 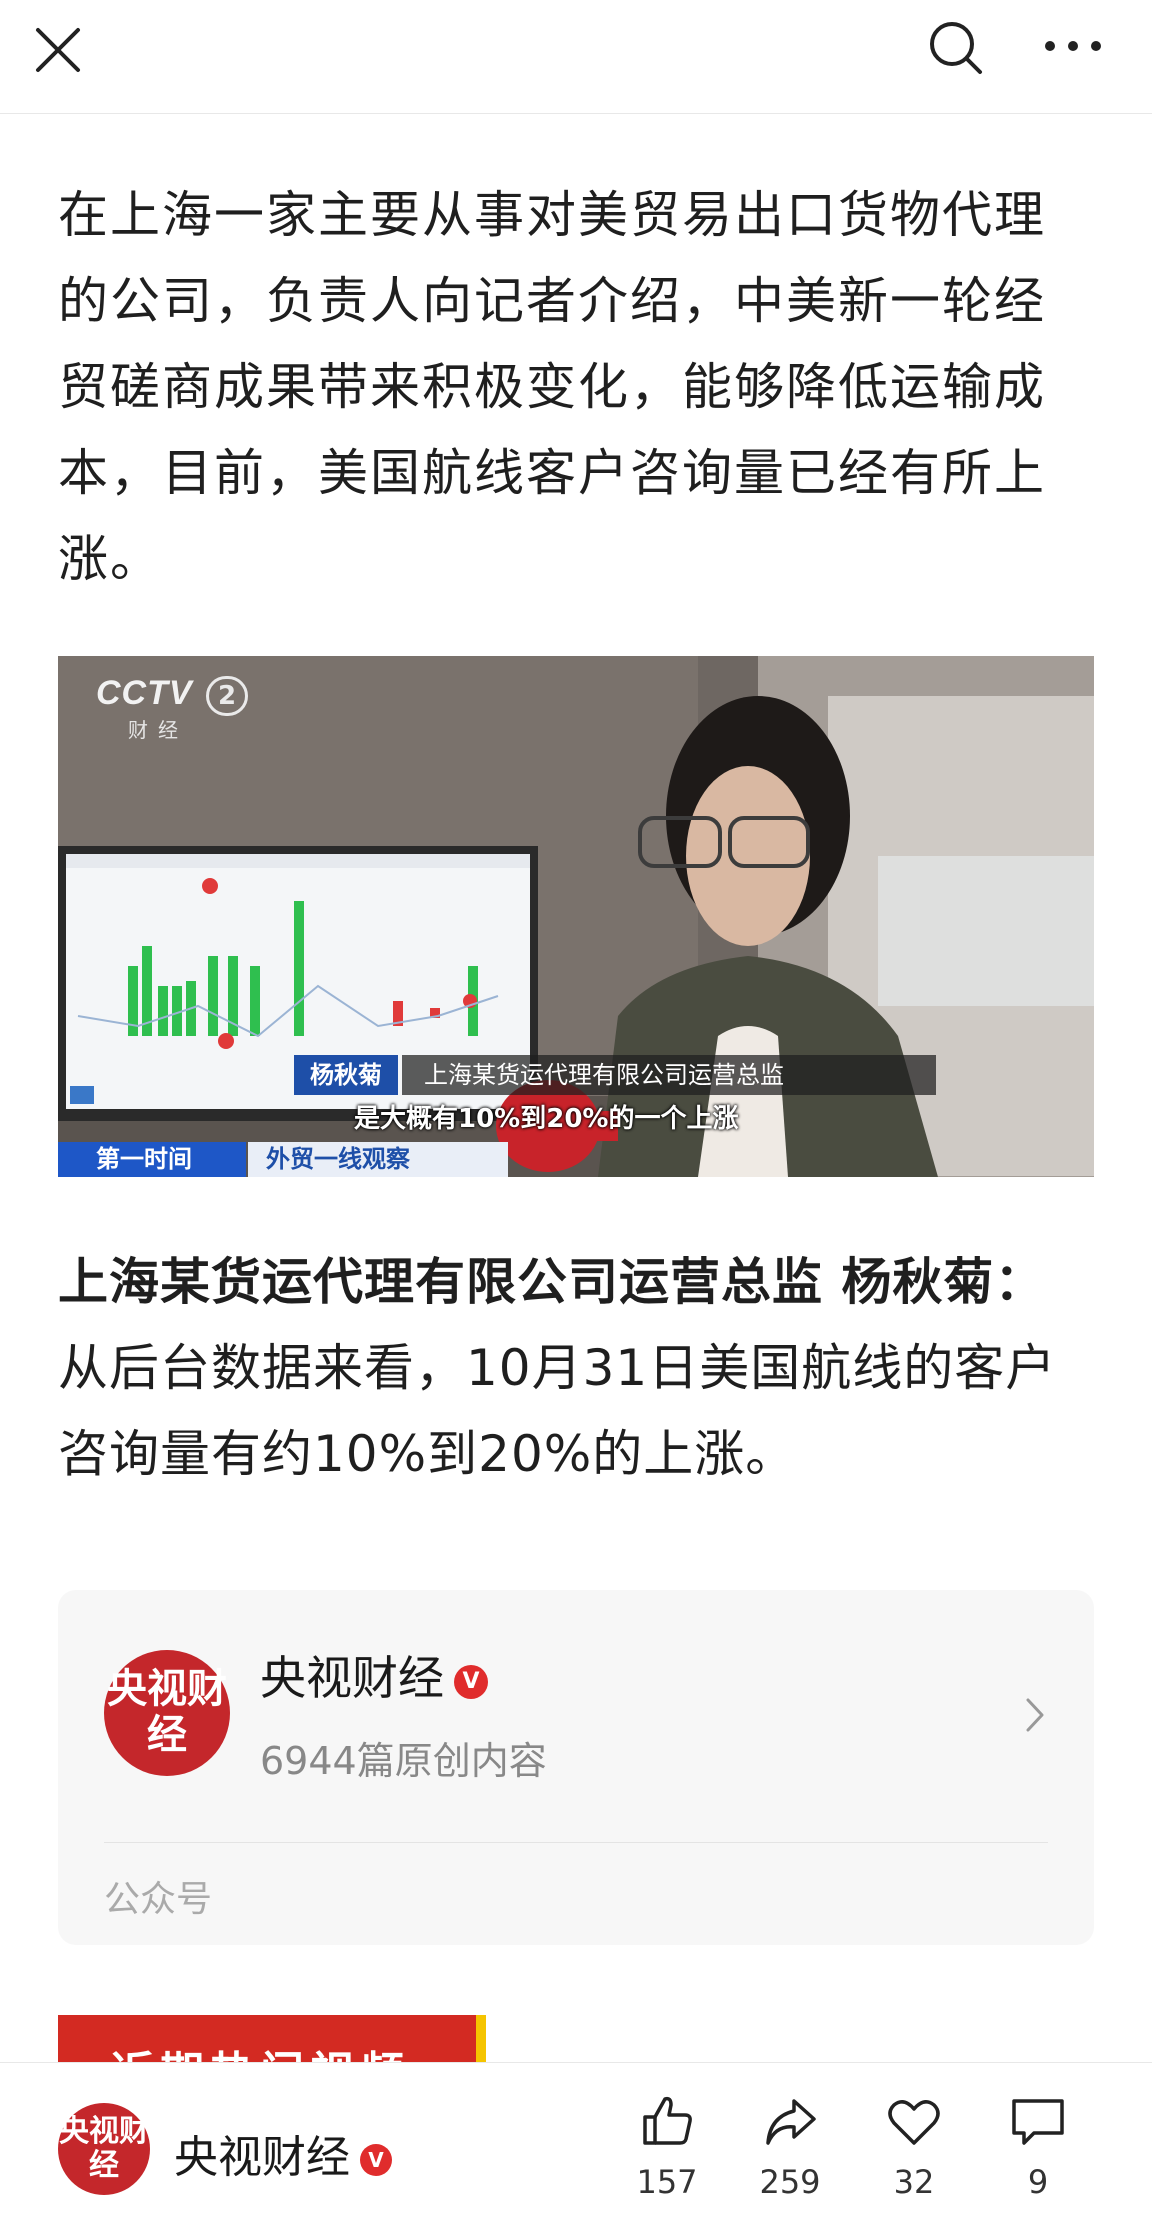 What do you see at coordinates (346, 1075) in the screenshot?
I see `speaker-name-tag: 杨秋菊` at bounding box center [346, 1075].